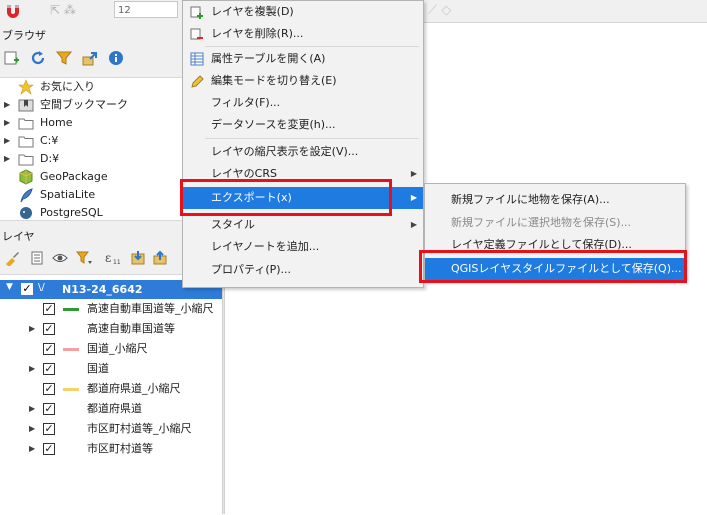 This screenshot has width=707, height=515. Describe the element at coordinates (138, 258) in the screenshot. I see `expand-all-icon` at that location.